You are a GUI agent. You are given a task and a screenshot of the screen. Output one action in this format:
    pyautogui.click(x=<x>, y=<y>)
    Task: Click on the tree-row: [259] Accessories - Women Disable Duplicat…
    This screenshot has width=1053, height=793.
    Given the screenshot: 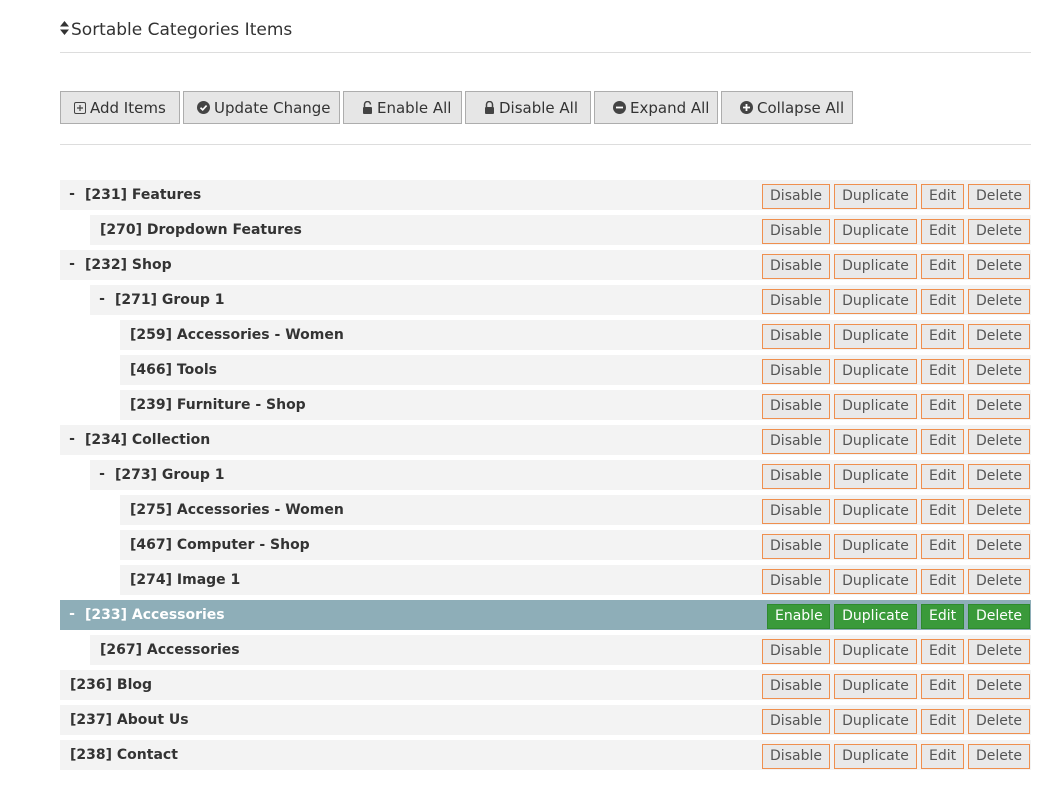 What is the action you would take?
    pyautogui.click(x=575, y=335)
    